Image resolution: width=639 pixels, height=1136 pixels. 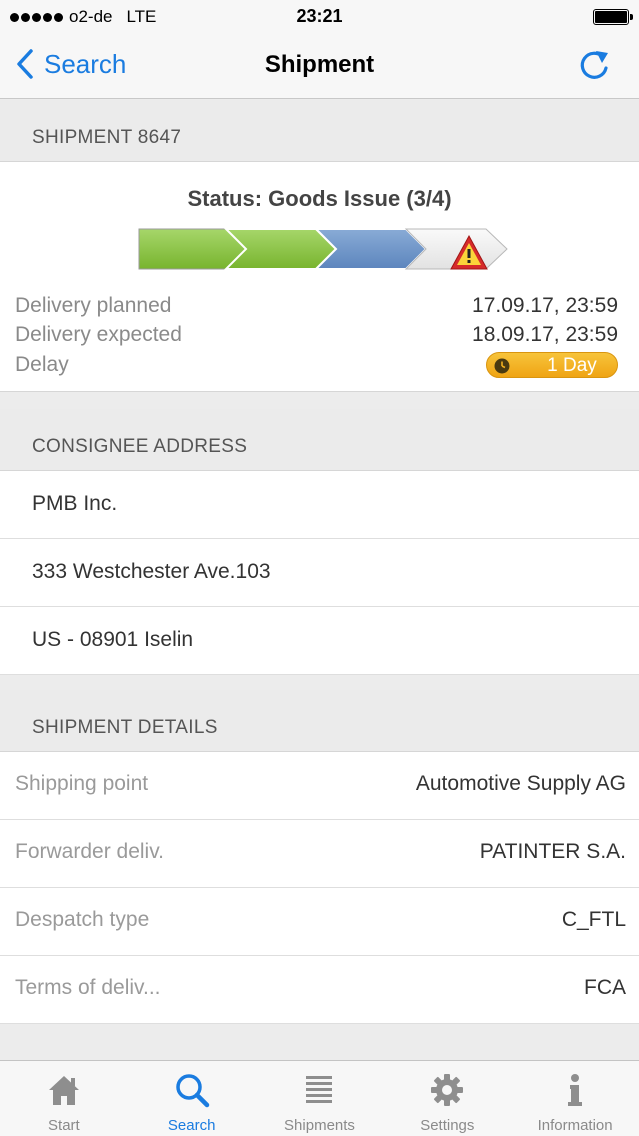 I want to click on tab-label: Start, so click(x=64, y=1125).